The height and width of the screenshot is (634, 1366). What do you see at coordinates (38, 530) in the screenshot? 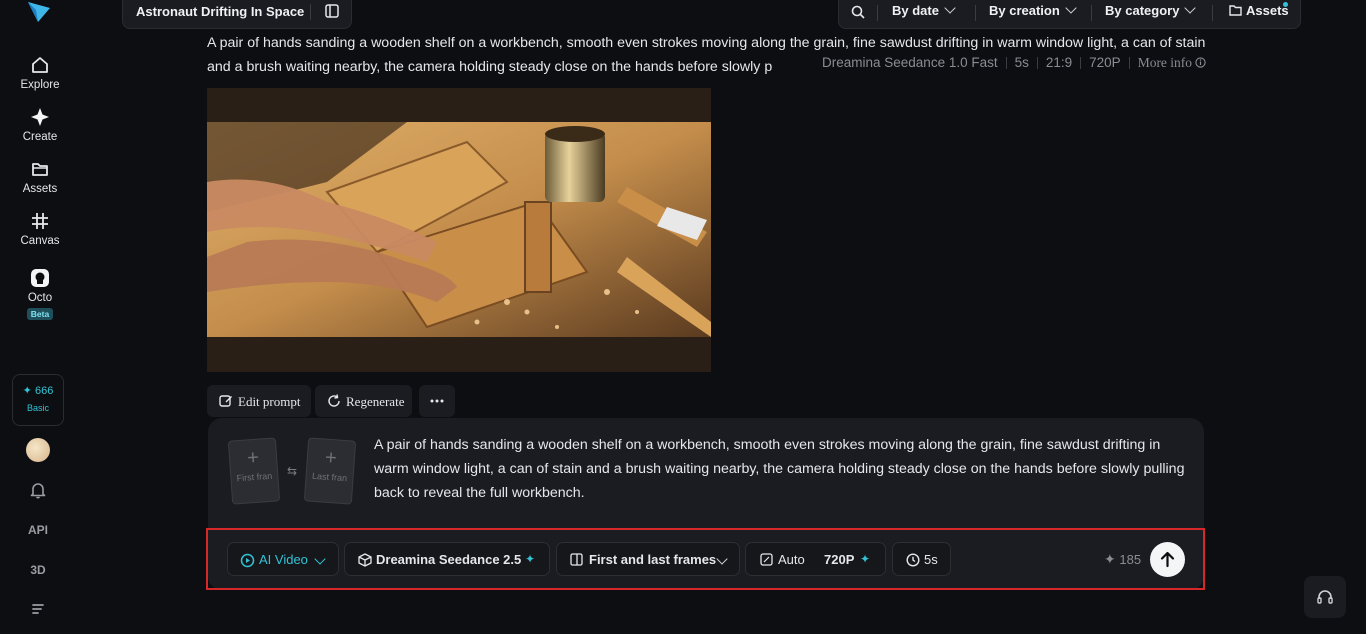
I see `api-link: API` at bounding box center [38, 530].